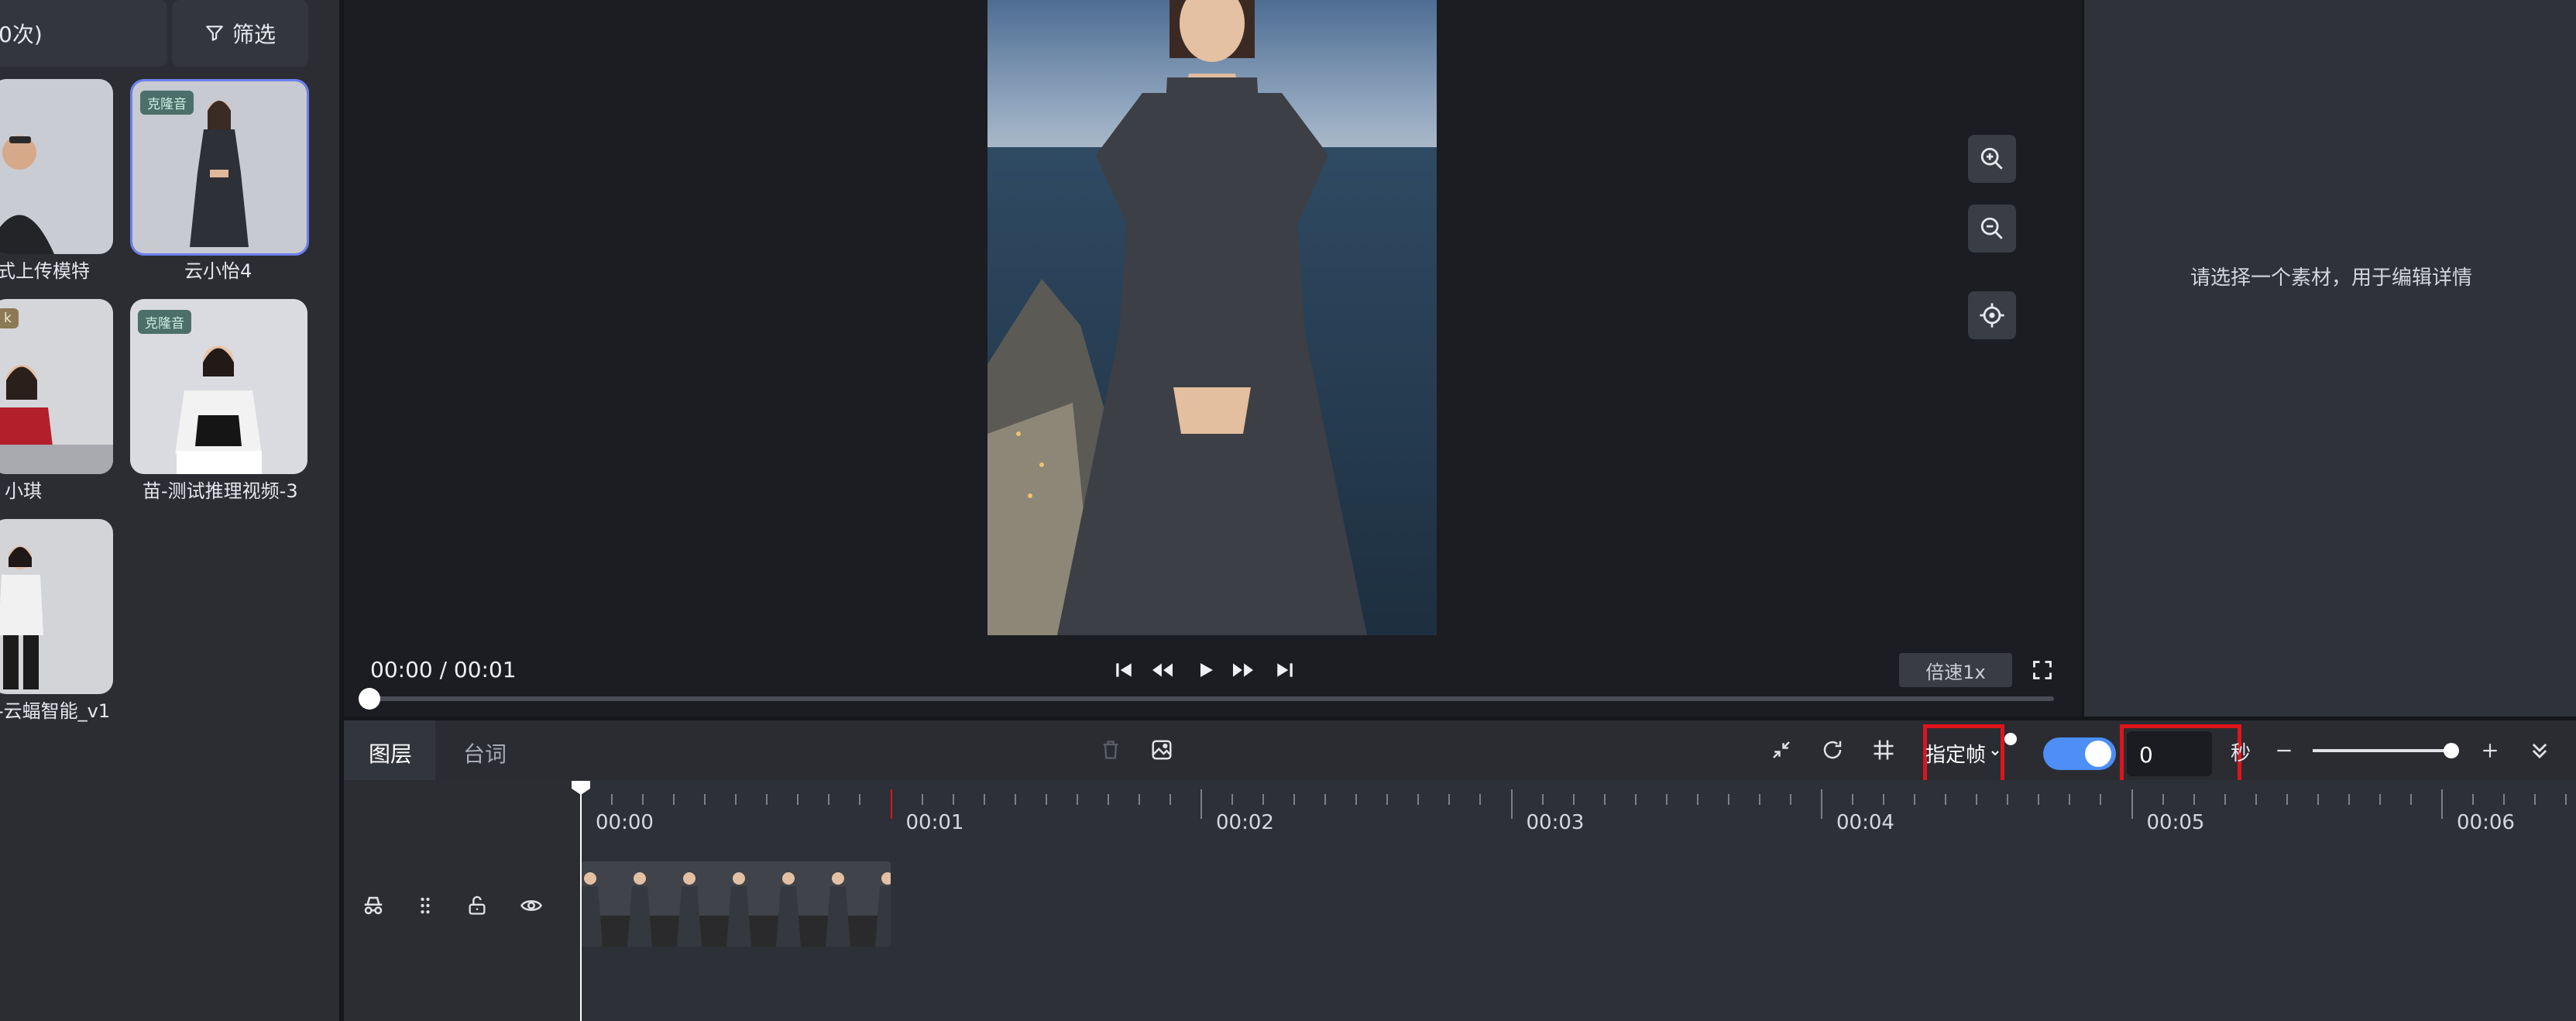  I want to click on zoom-in-button, so click(1992, 159).